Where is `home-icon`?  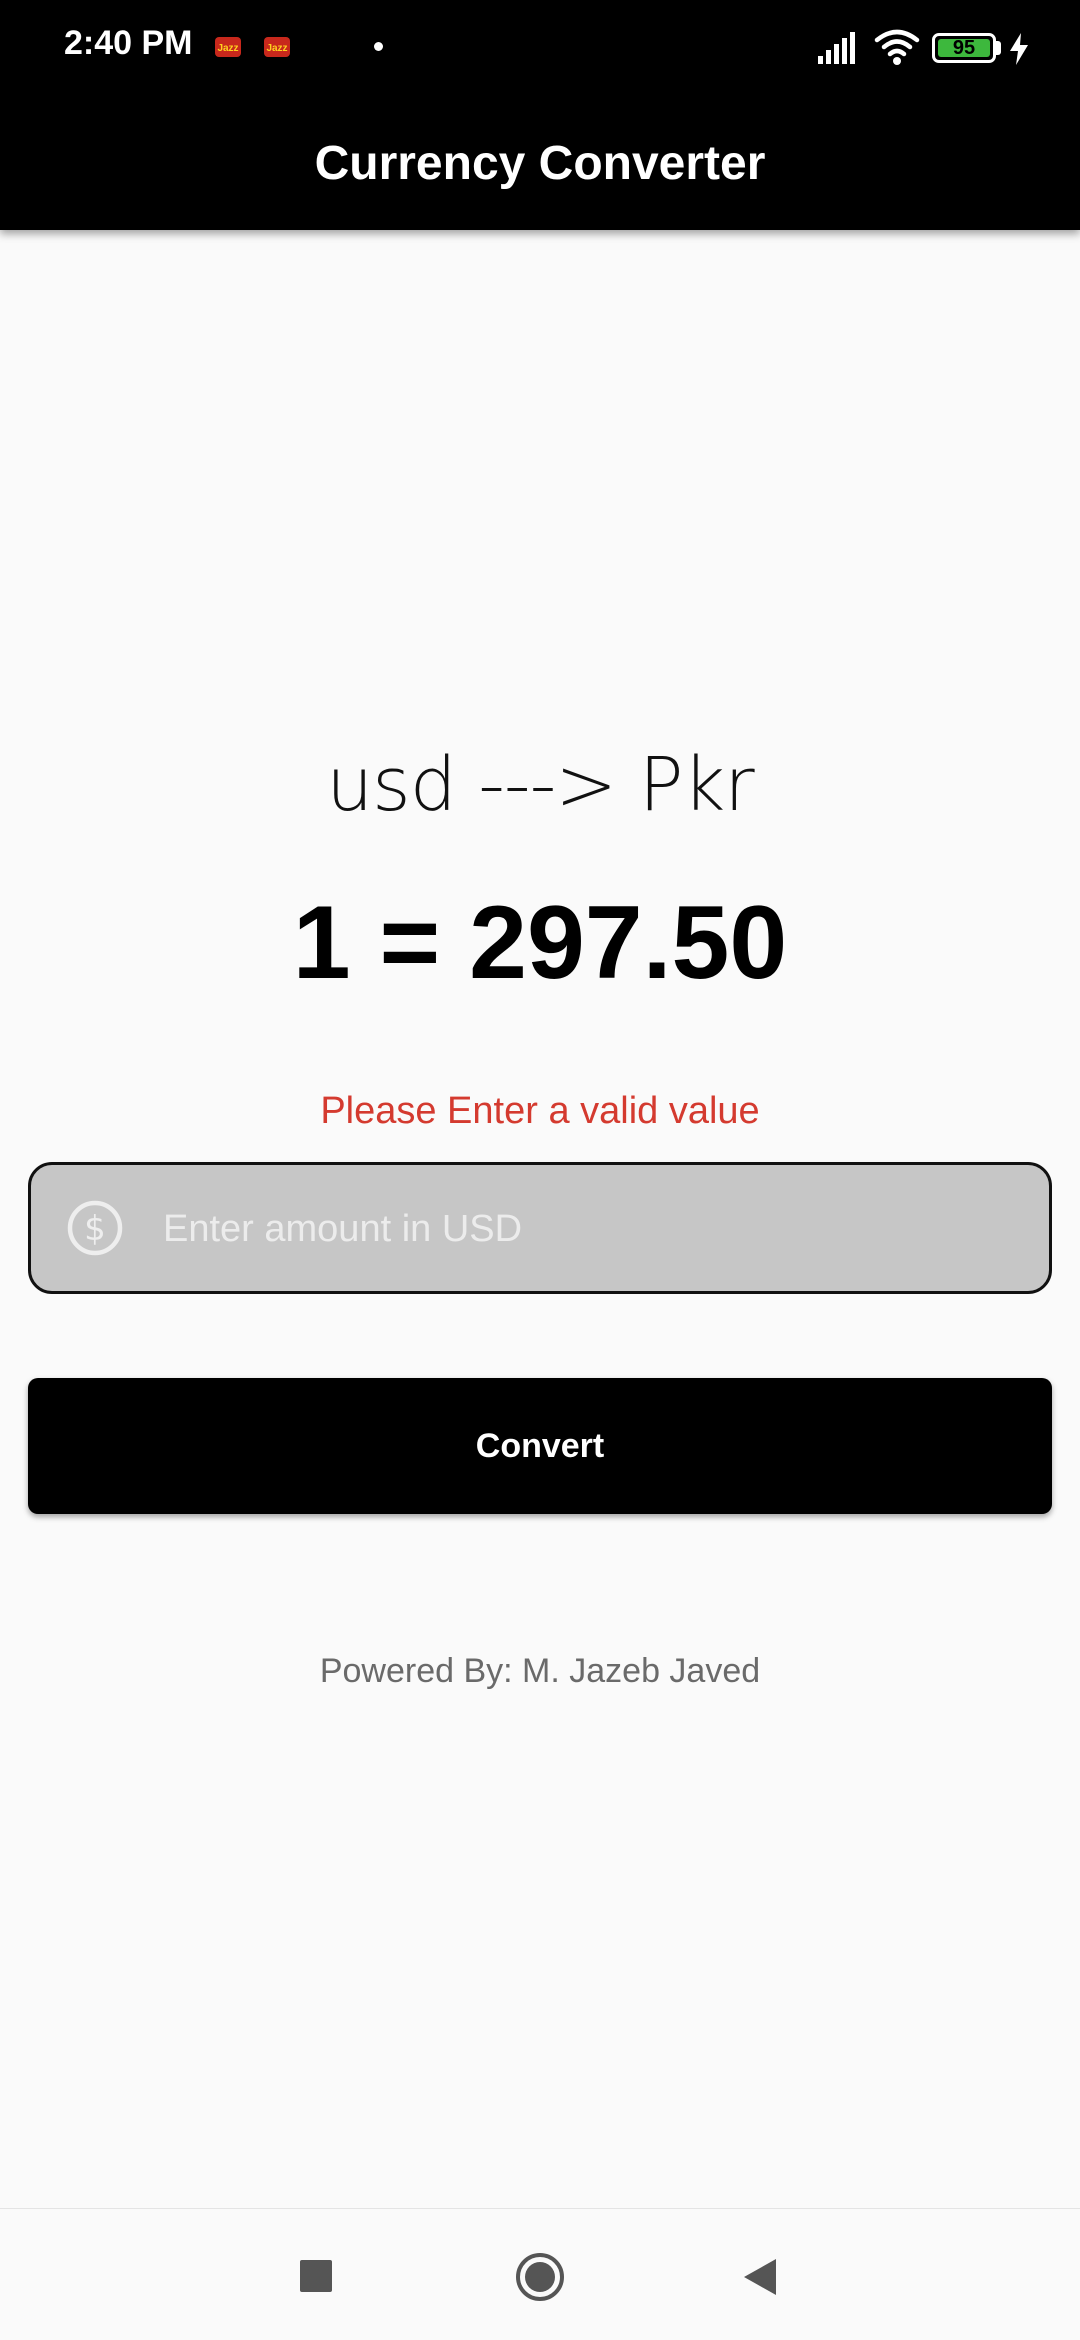
home-icon is located at coordinates (540, 2277).